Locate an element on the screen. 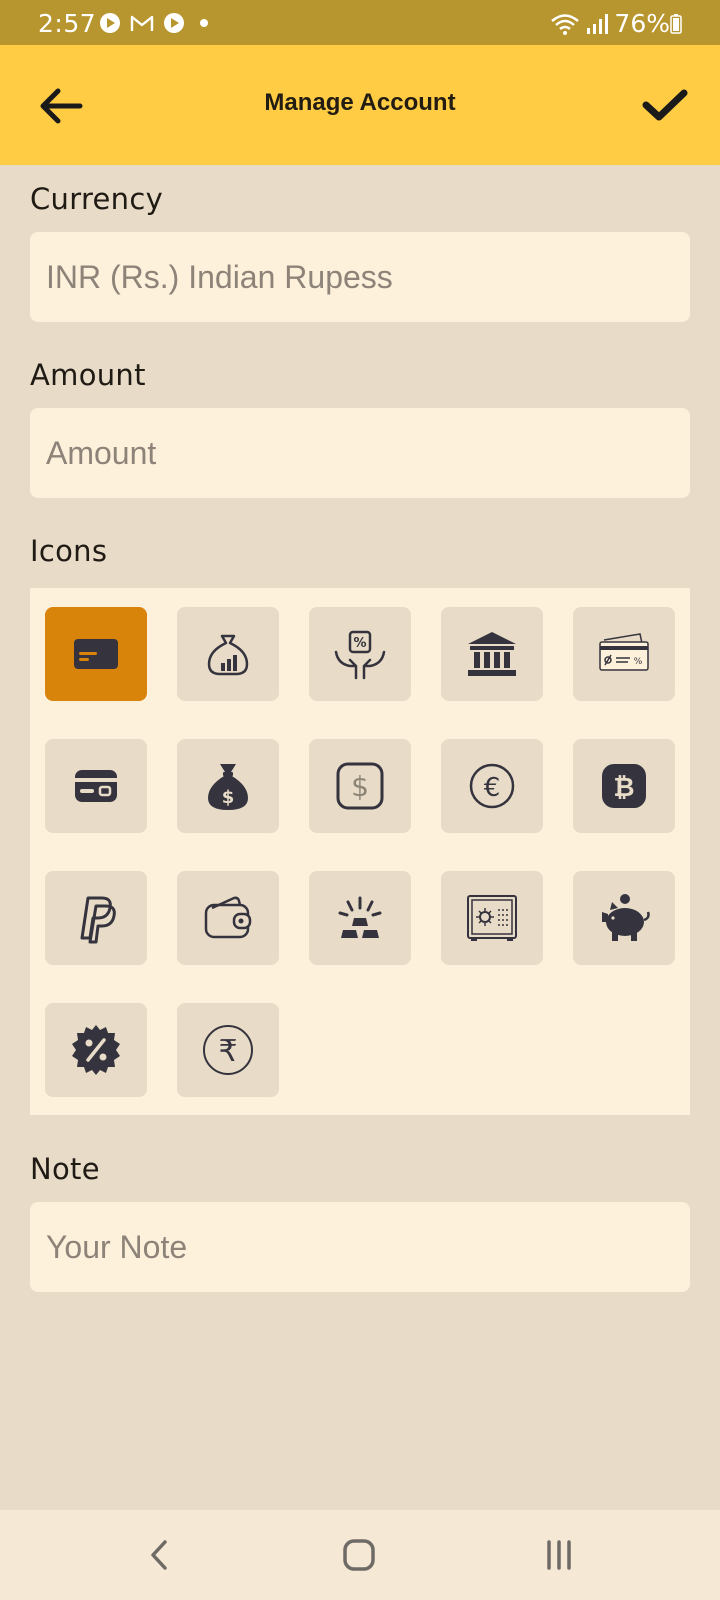 Image resolution: width=720 pixels, height=1600 pixels. icon-option-euro: € is located at coordinates (492, 786).